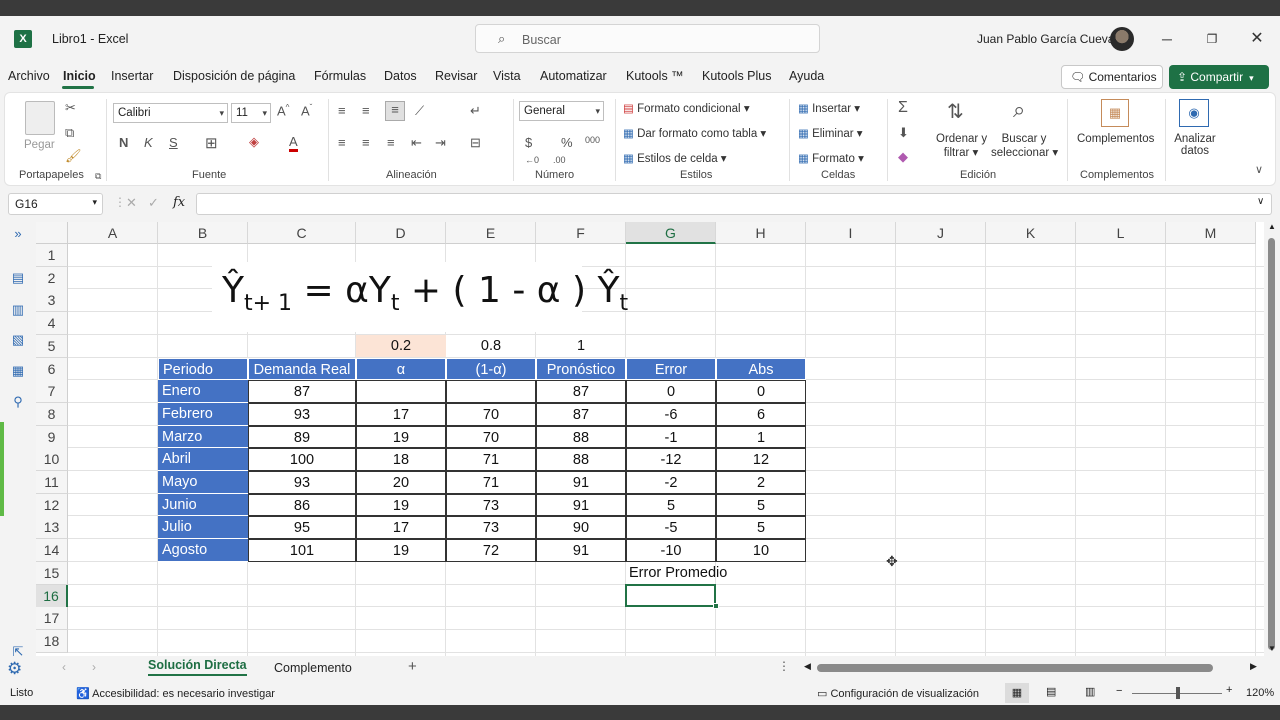  Describe the element at coordinates (52, 573) in the screenshot. I see `row-header-15: 15` at that location.